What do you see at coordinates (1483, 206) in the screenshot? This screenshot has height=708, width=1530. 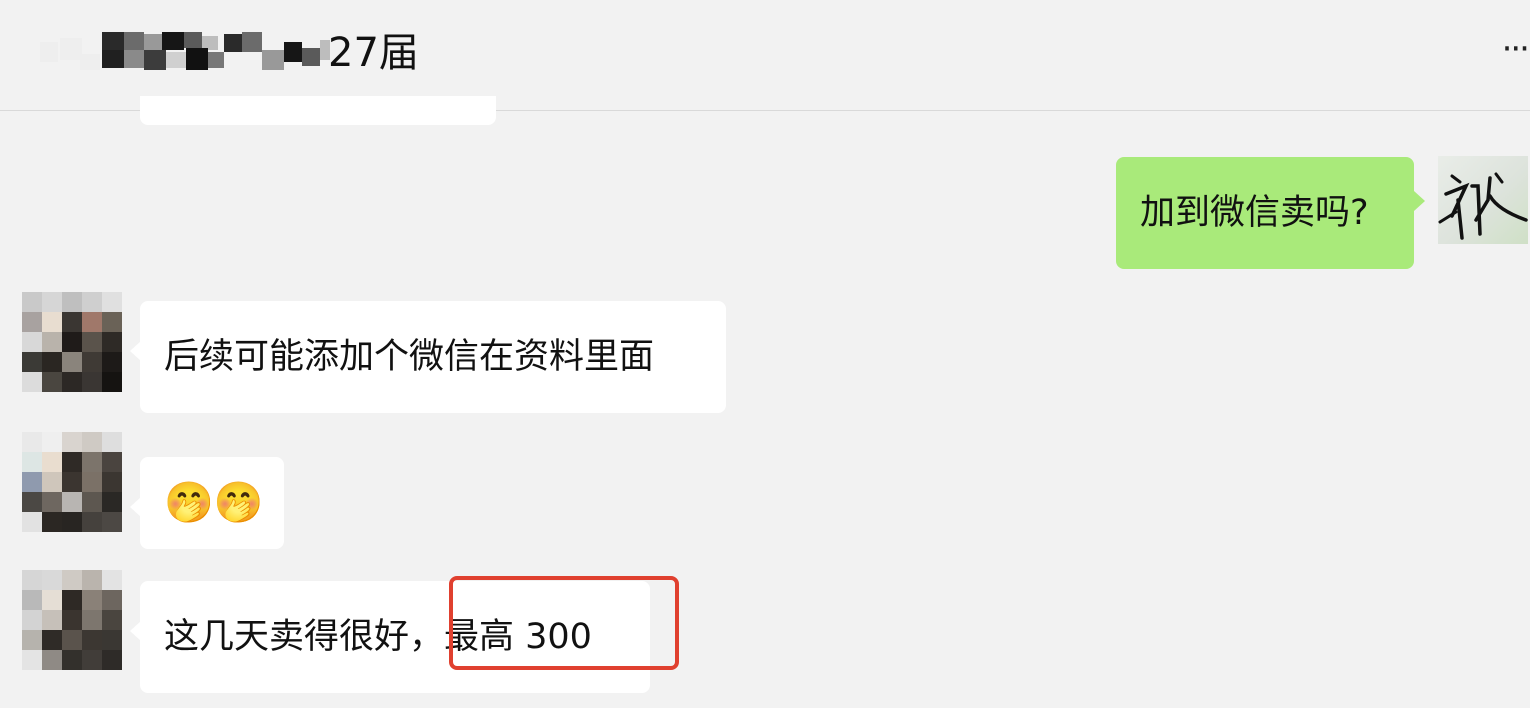 I see `handwriting-avatar-icon` at bounding box center [1483, 206].